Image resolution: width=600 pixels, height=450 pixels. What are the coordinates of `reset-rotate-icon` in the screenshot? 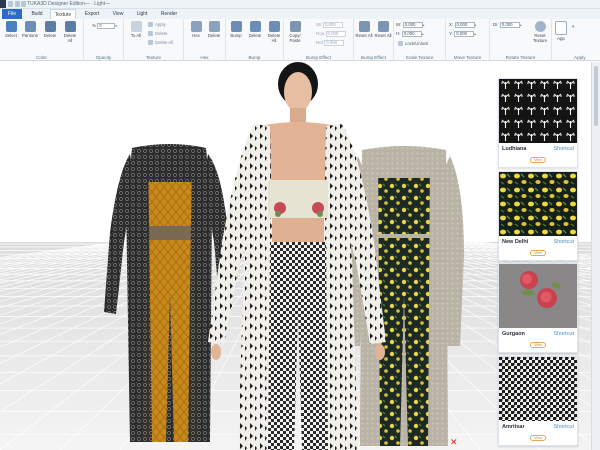 It's located at (540, 26).